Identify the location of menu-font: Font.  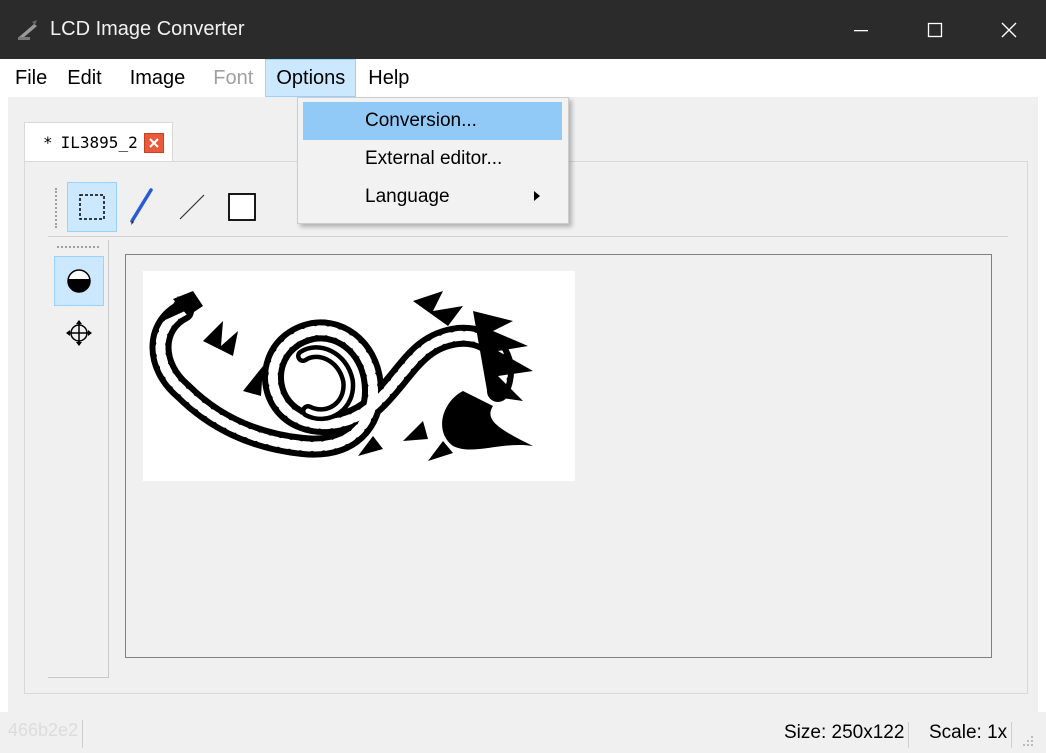
(233, 78).